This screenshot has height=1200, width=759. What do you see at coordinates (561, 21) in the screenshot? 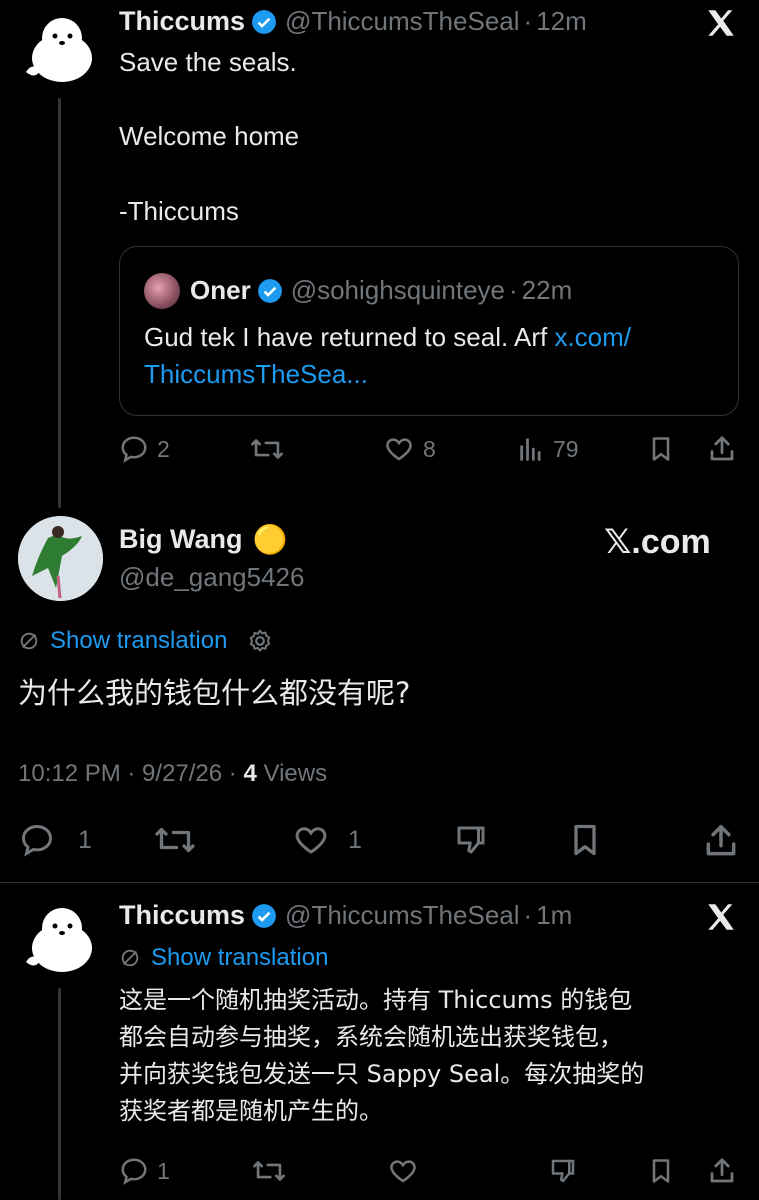
I see `timestamp: 12m` at bounding box center [561, 21].